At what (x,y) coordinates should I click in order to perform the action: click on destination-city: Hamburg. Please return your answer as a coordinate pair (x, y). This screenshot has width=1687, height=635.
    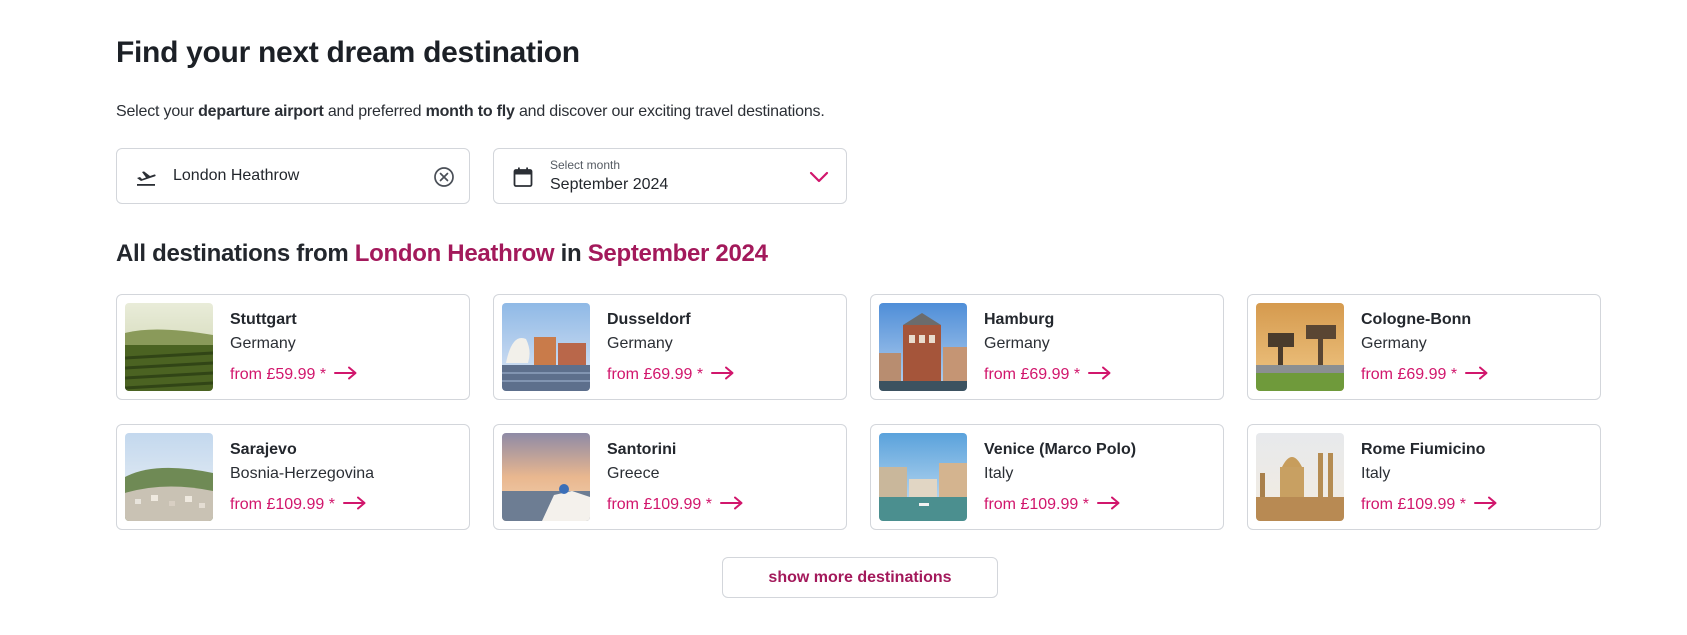
    Looking at the image, I should click on (1019, 319).